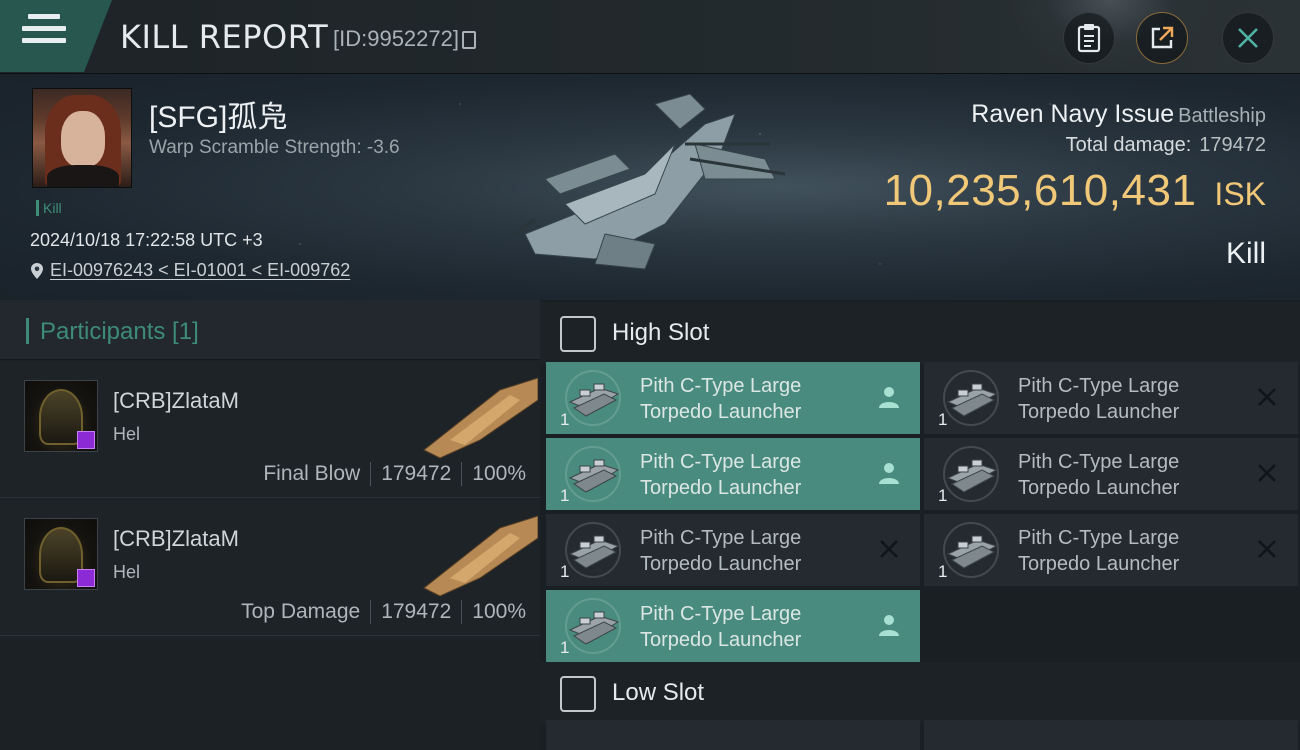 The width and height of the screenshot is (1300, 750). I want to click on header-bar: KILL REPORT [ID:9952272], so click(650, 37).